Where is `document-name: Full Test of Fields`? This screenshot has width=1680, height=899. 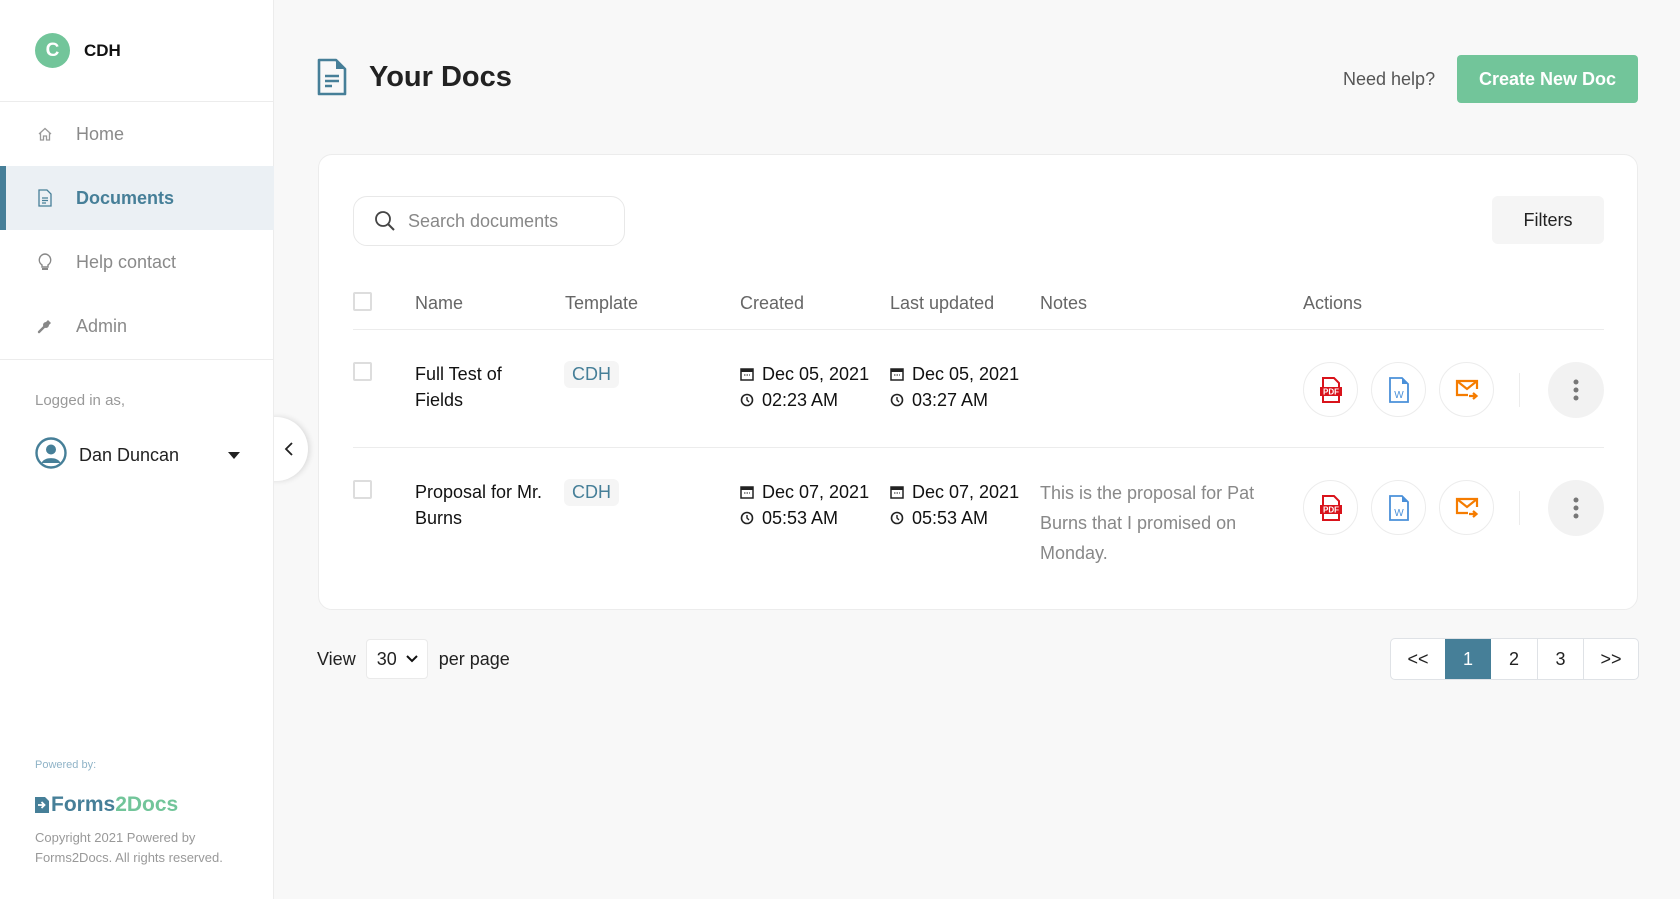 document-name: Full Test of Fields is located at coordinates (475, 387).